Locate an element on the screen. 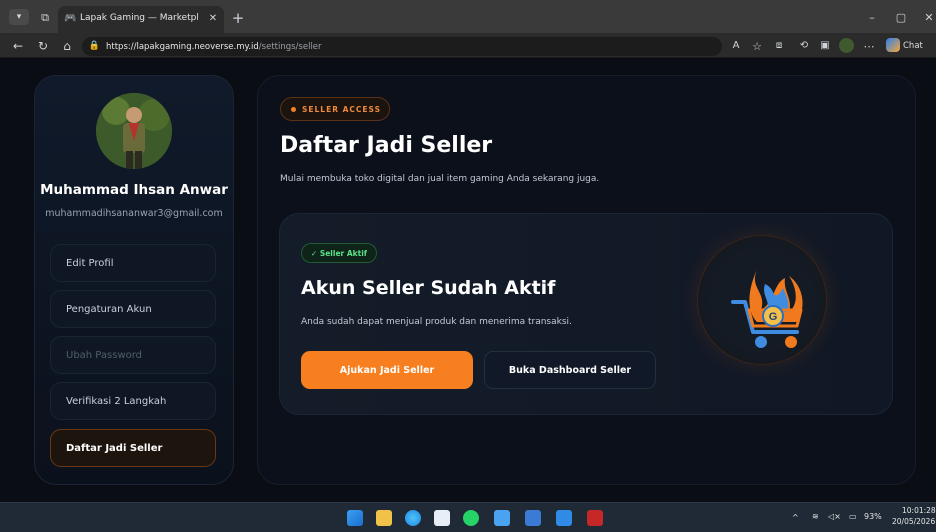 This screenshot has width=936, height=532. card-heading: Akun Seller Sudah Aktif is located at coordinates (428, 288).